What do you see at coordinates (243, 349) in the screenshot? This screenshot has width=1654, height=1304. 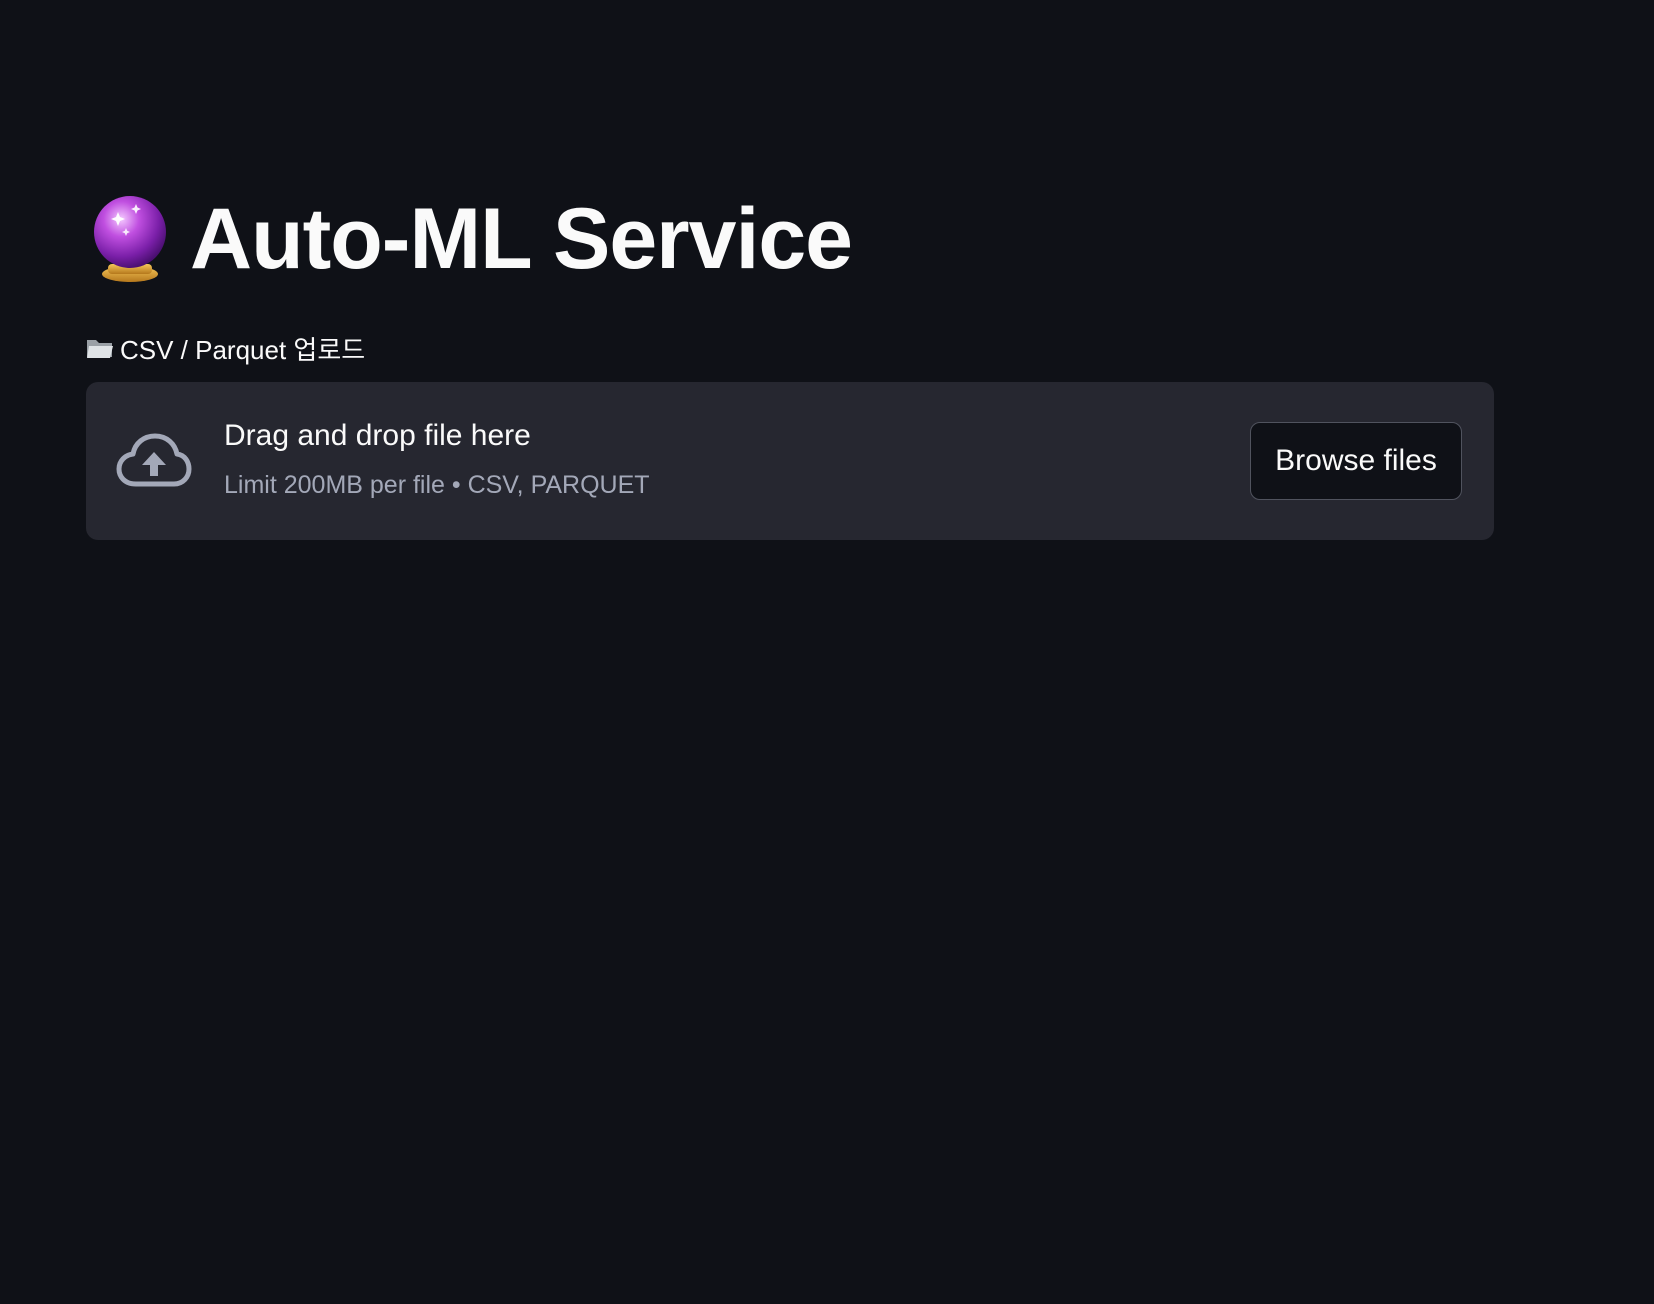 I see `uploader-label-text: CSV / Parquet 업로드` at bounding box center [243, 349].